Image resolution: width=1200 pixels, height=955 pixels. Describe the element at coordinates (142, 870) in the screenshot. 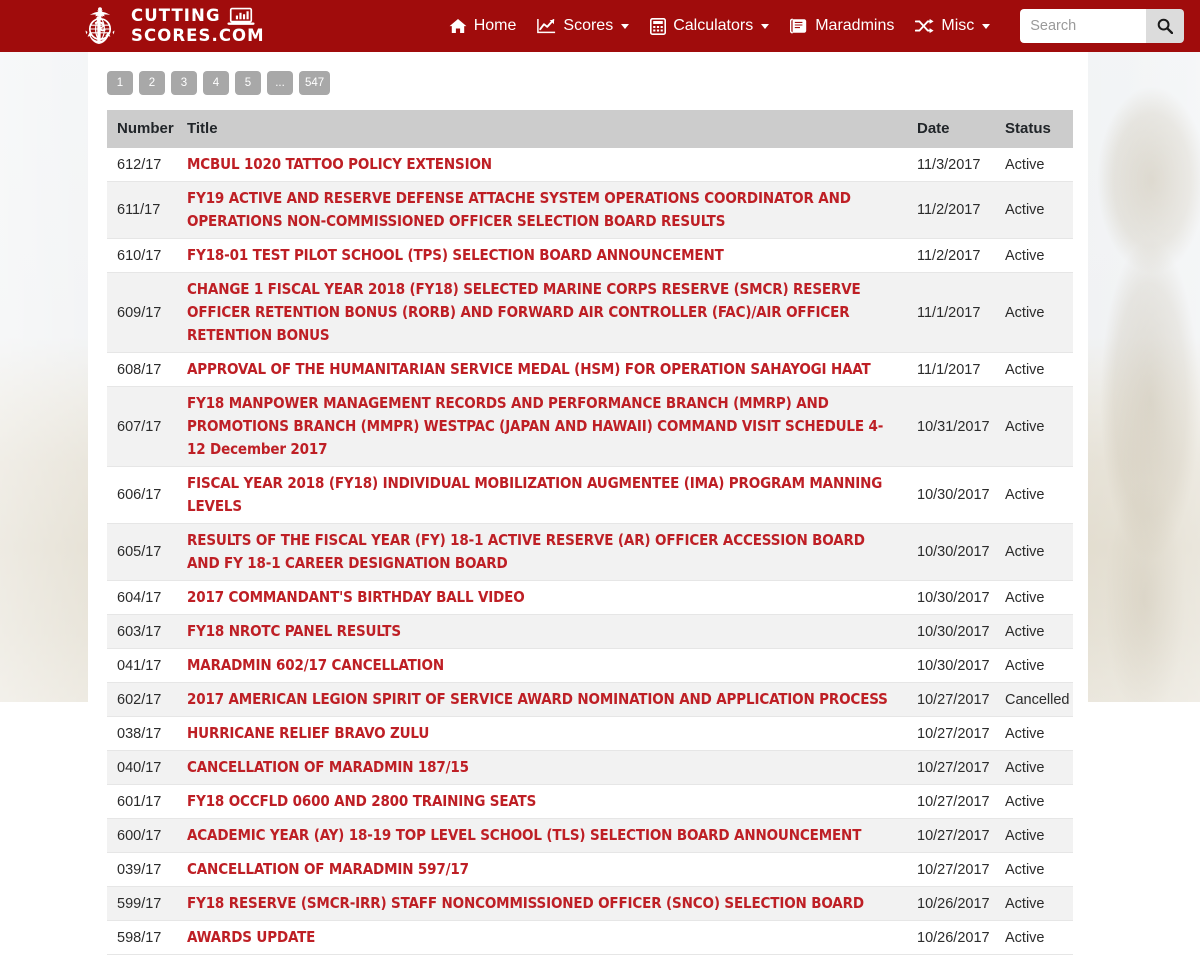

I see `cell-number: 039/17` at that location.